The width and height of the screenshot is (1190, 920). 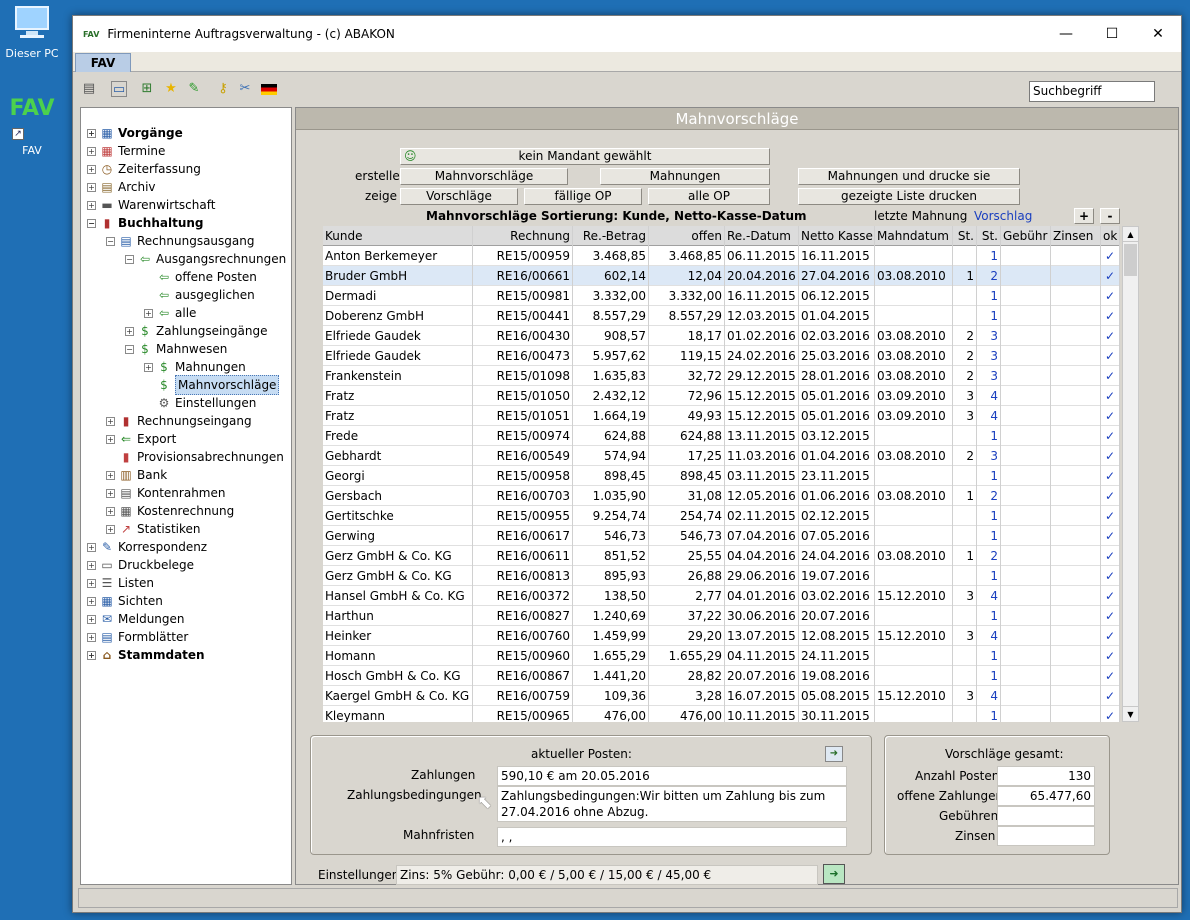 I want to click on column-header: offen, so click(x=687, y=236).